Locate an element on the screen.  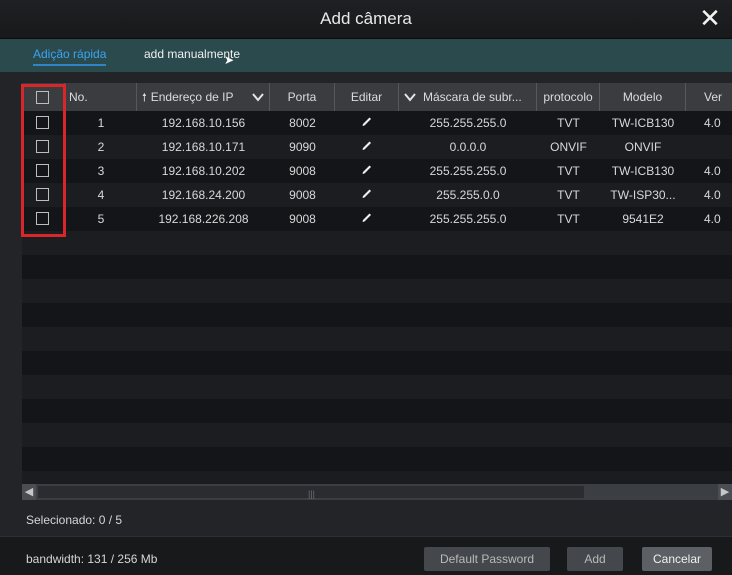
select-all-checkbox is located at coordinates (42, 97).